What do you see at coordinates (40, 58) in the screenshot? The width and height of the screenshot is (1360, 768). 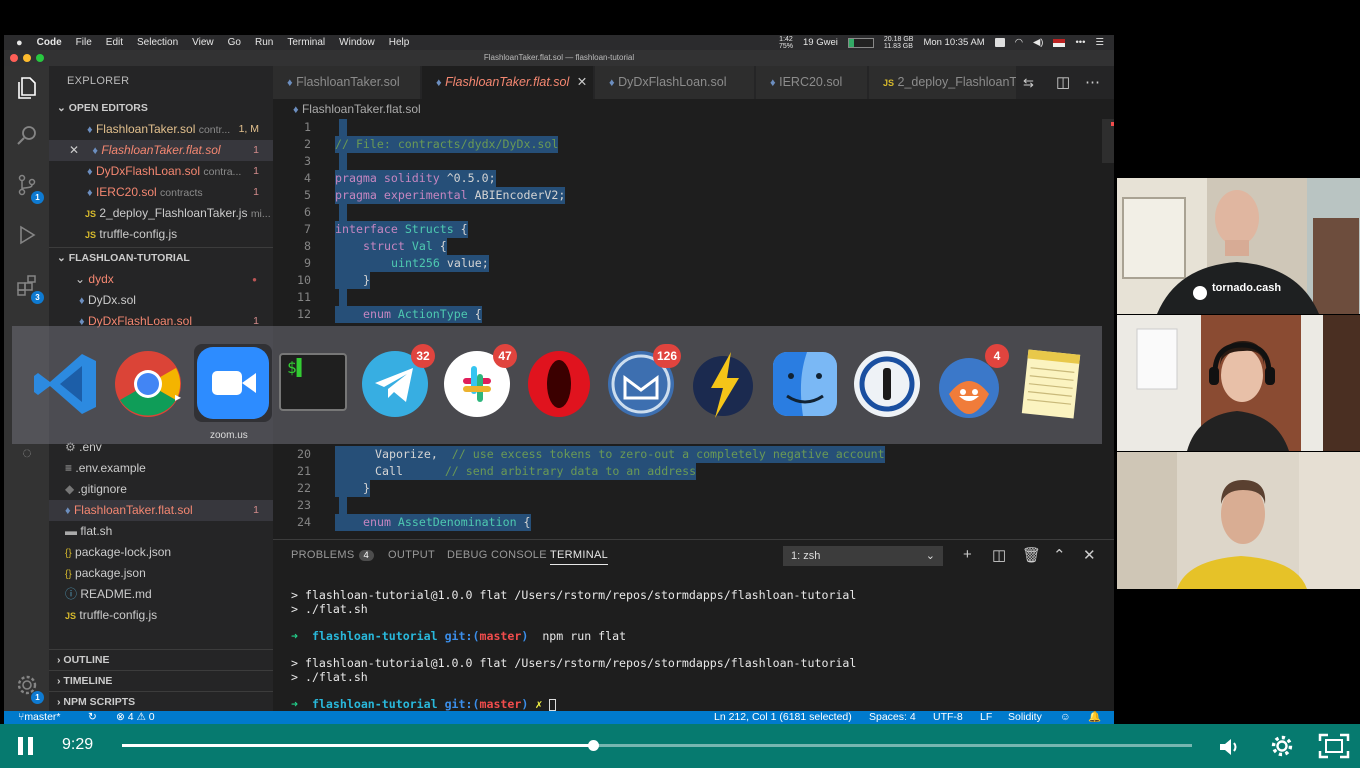 I see `zoom-window-icon` at bounding box center [40, 58].